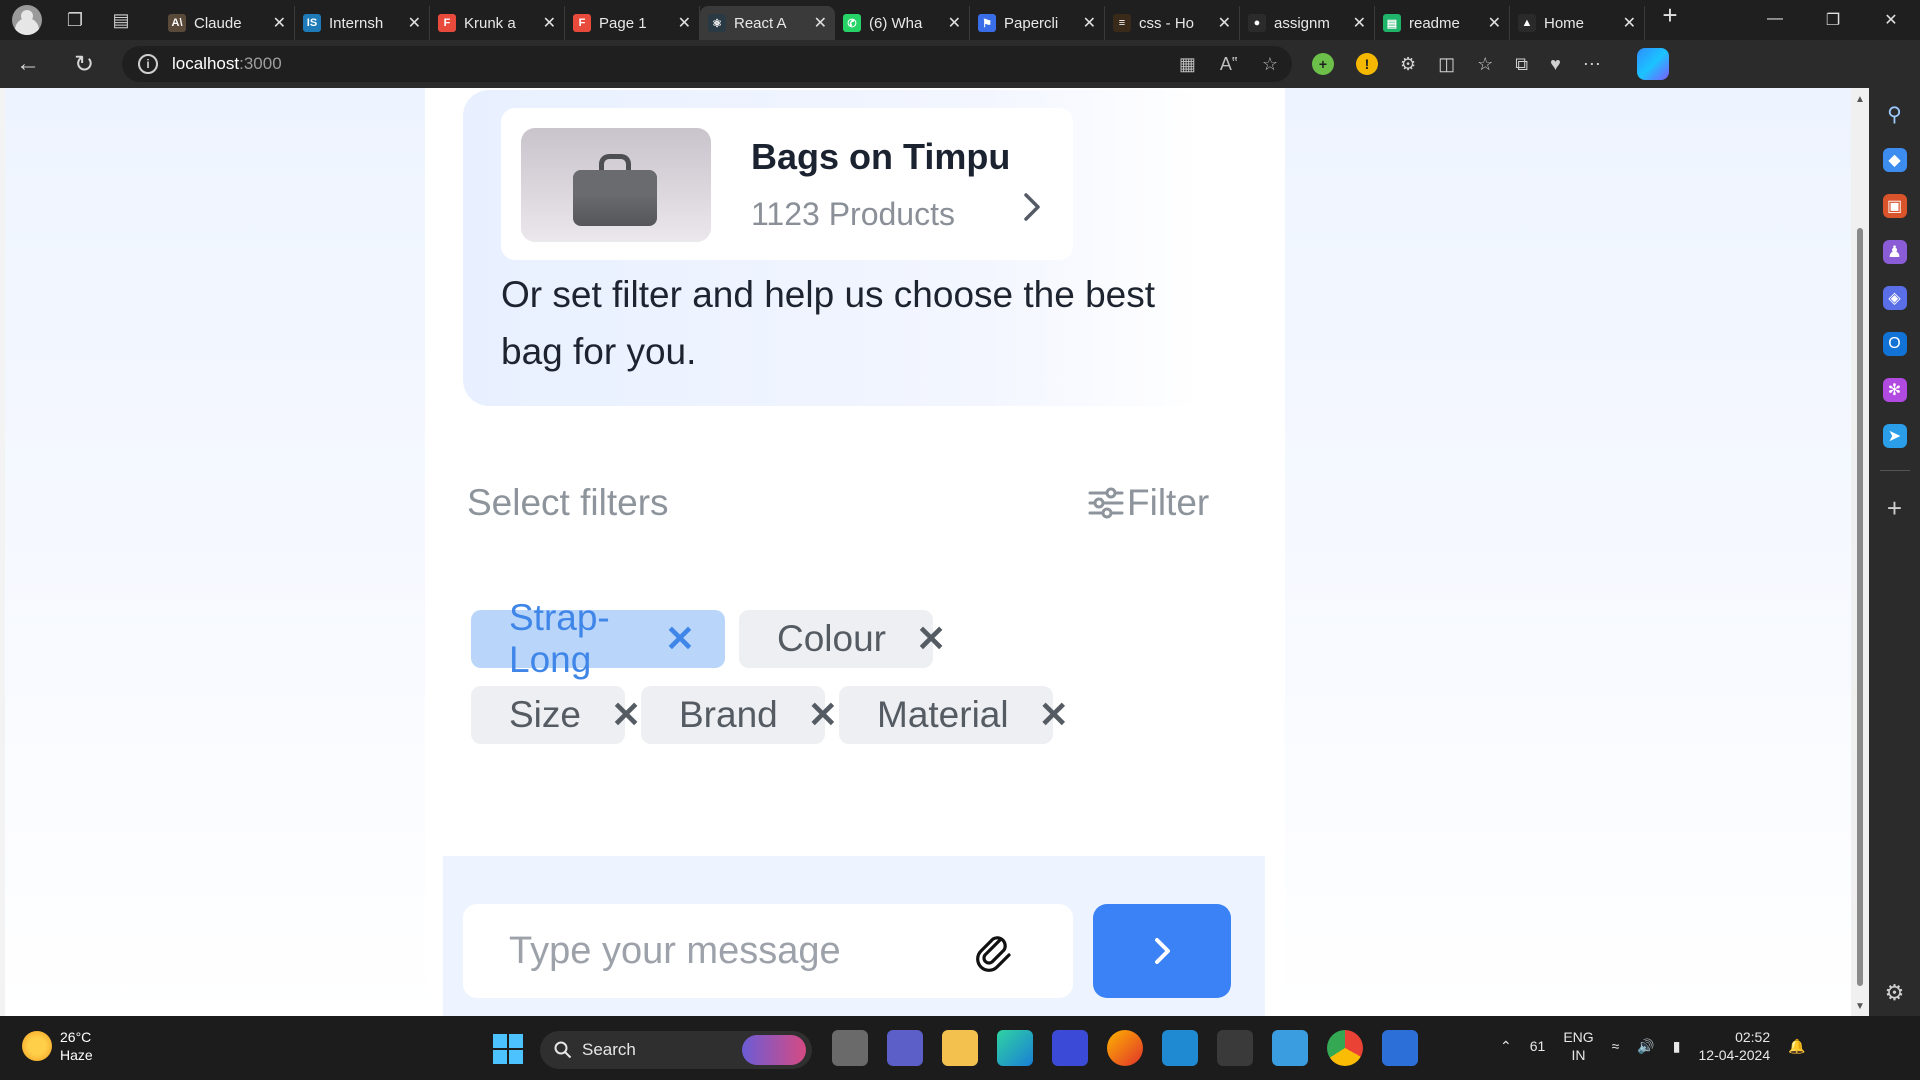 Image resolution: width=1920 pixels, height=1080 pixels. What do you see at coordinates (1527, 23) in the screenshot?
I see `drive-icon: ▲` at bounding box center [1527, 23].